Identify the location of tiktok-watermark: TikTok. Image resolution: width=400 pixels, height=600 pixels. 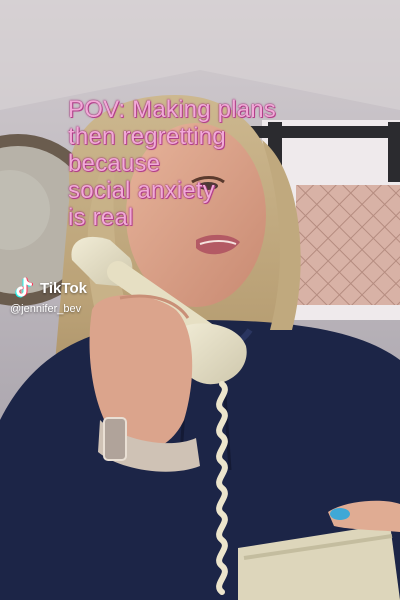
(50, 288).